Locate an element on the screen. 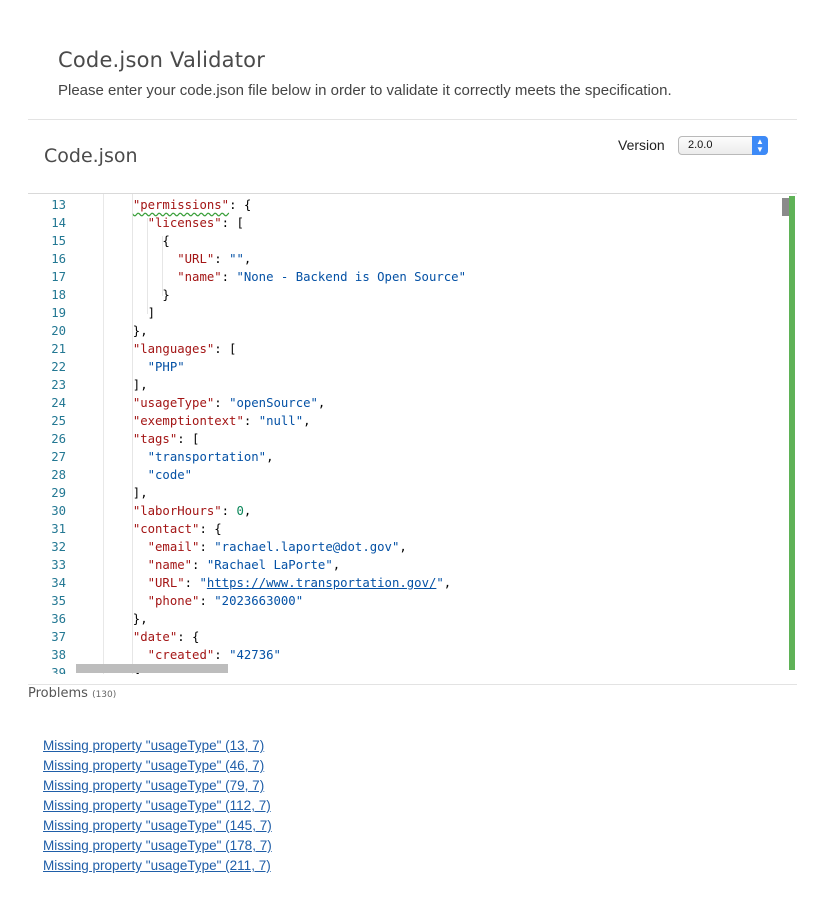 The height and width of the screenshot is (899, 818). code-text: "email": "rachael.laporte@dot.gov", is located at coordinates (262, 547).